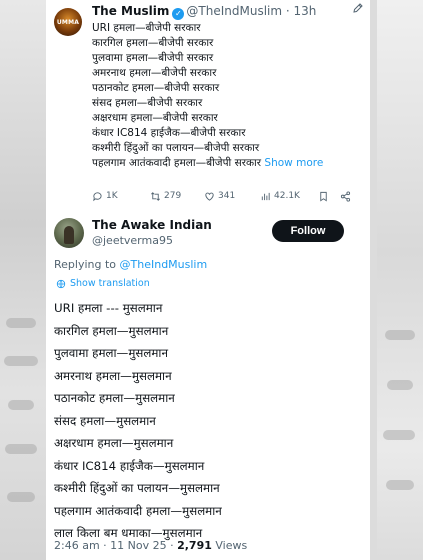  Describe the element at coordinates (61, 283) in the screenshot. I see `translate-globe-icon` at that location.